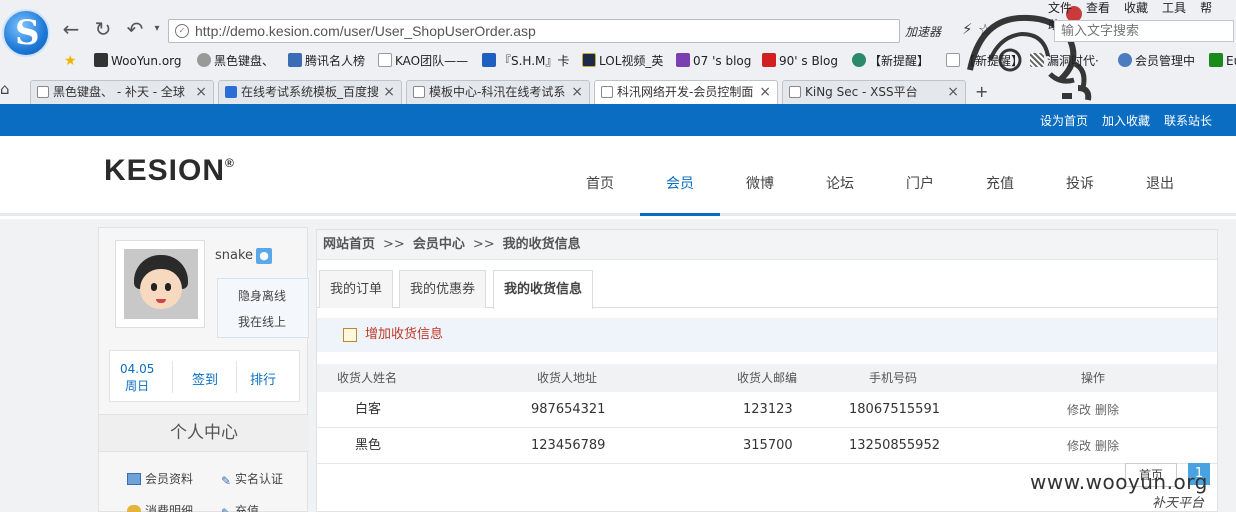  What do you see at coordinates (1080, 176) in the screenshot?
I see `nav-complaint: 投诉` at bounding box center [1080, 176].